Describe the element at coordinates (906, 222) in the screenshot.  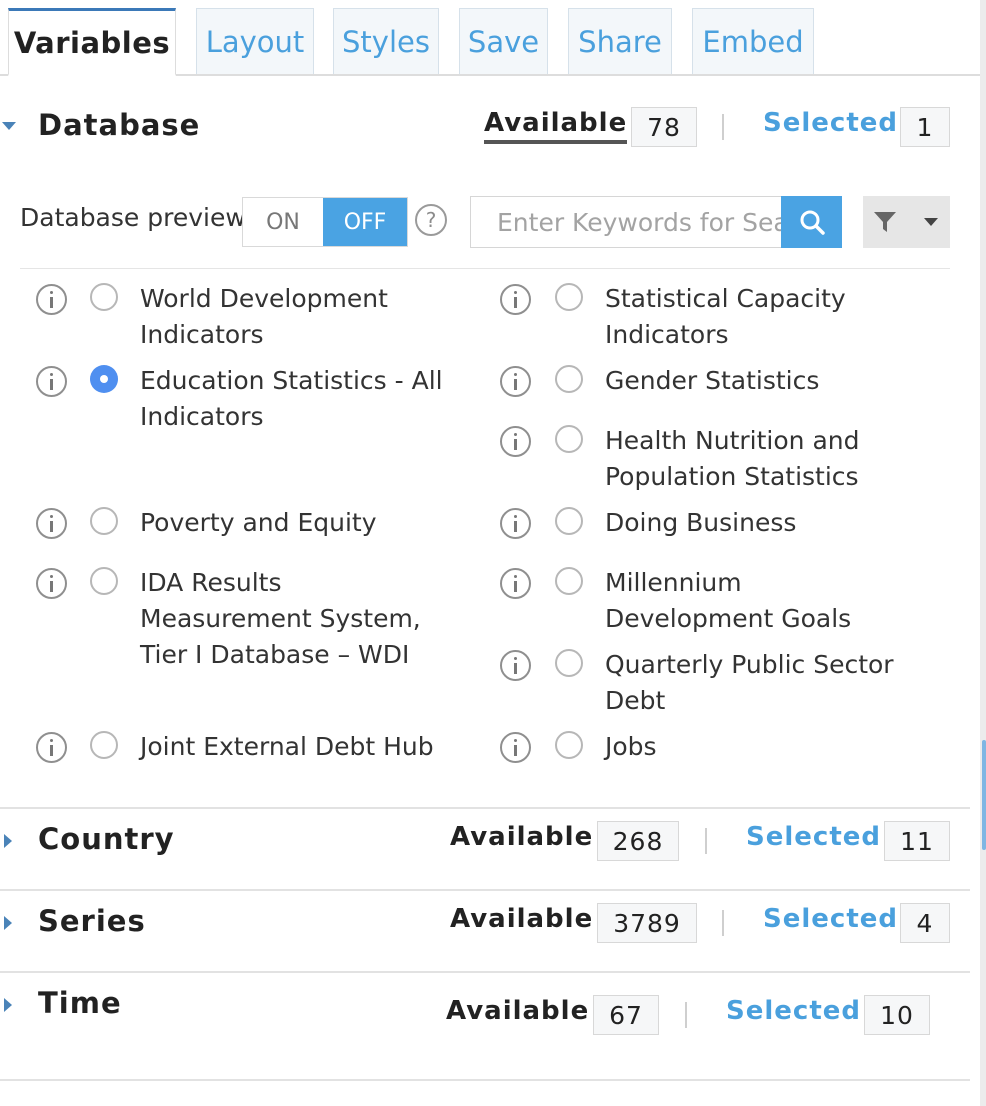
I see `filter-dropdown-button` at that location.